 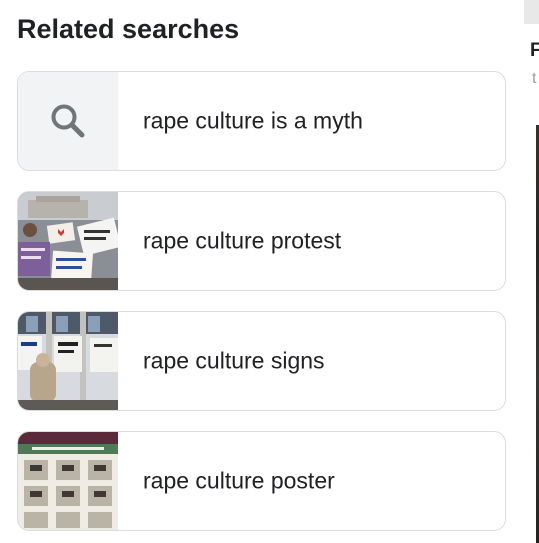 I want to click on right-column-partial: F t, so click(x=531, y=271).